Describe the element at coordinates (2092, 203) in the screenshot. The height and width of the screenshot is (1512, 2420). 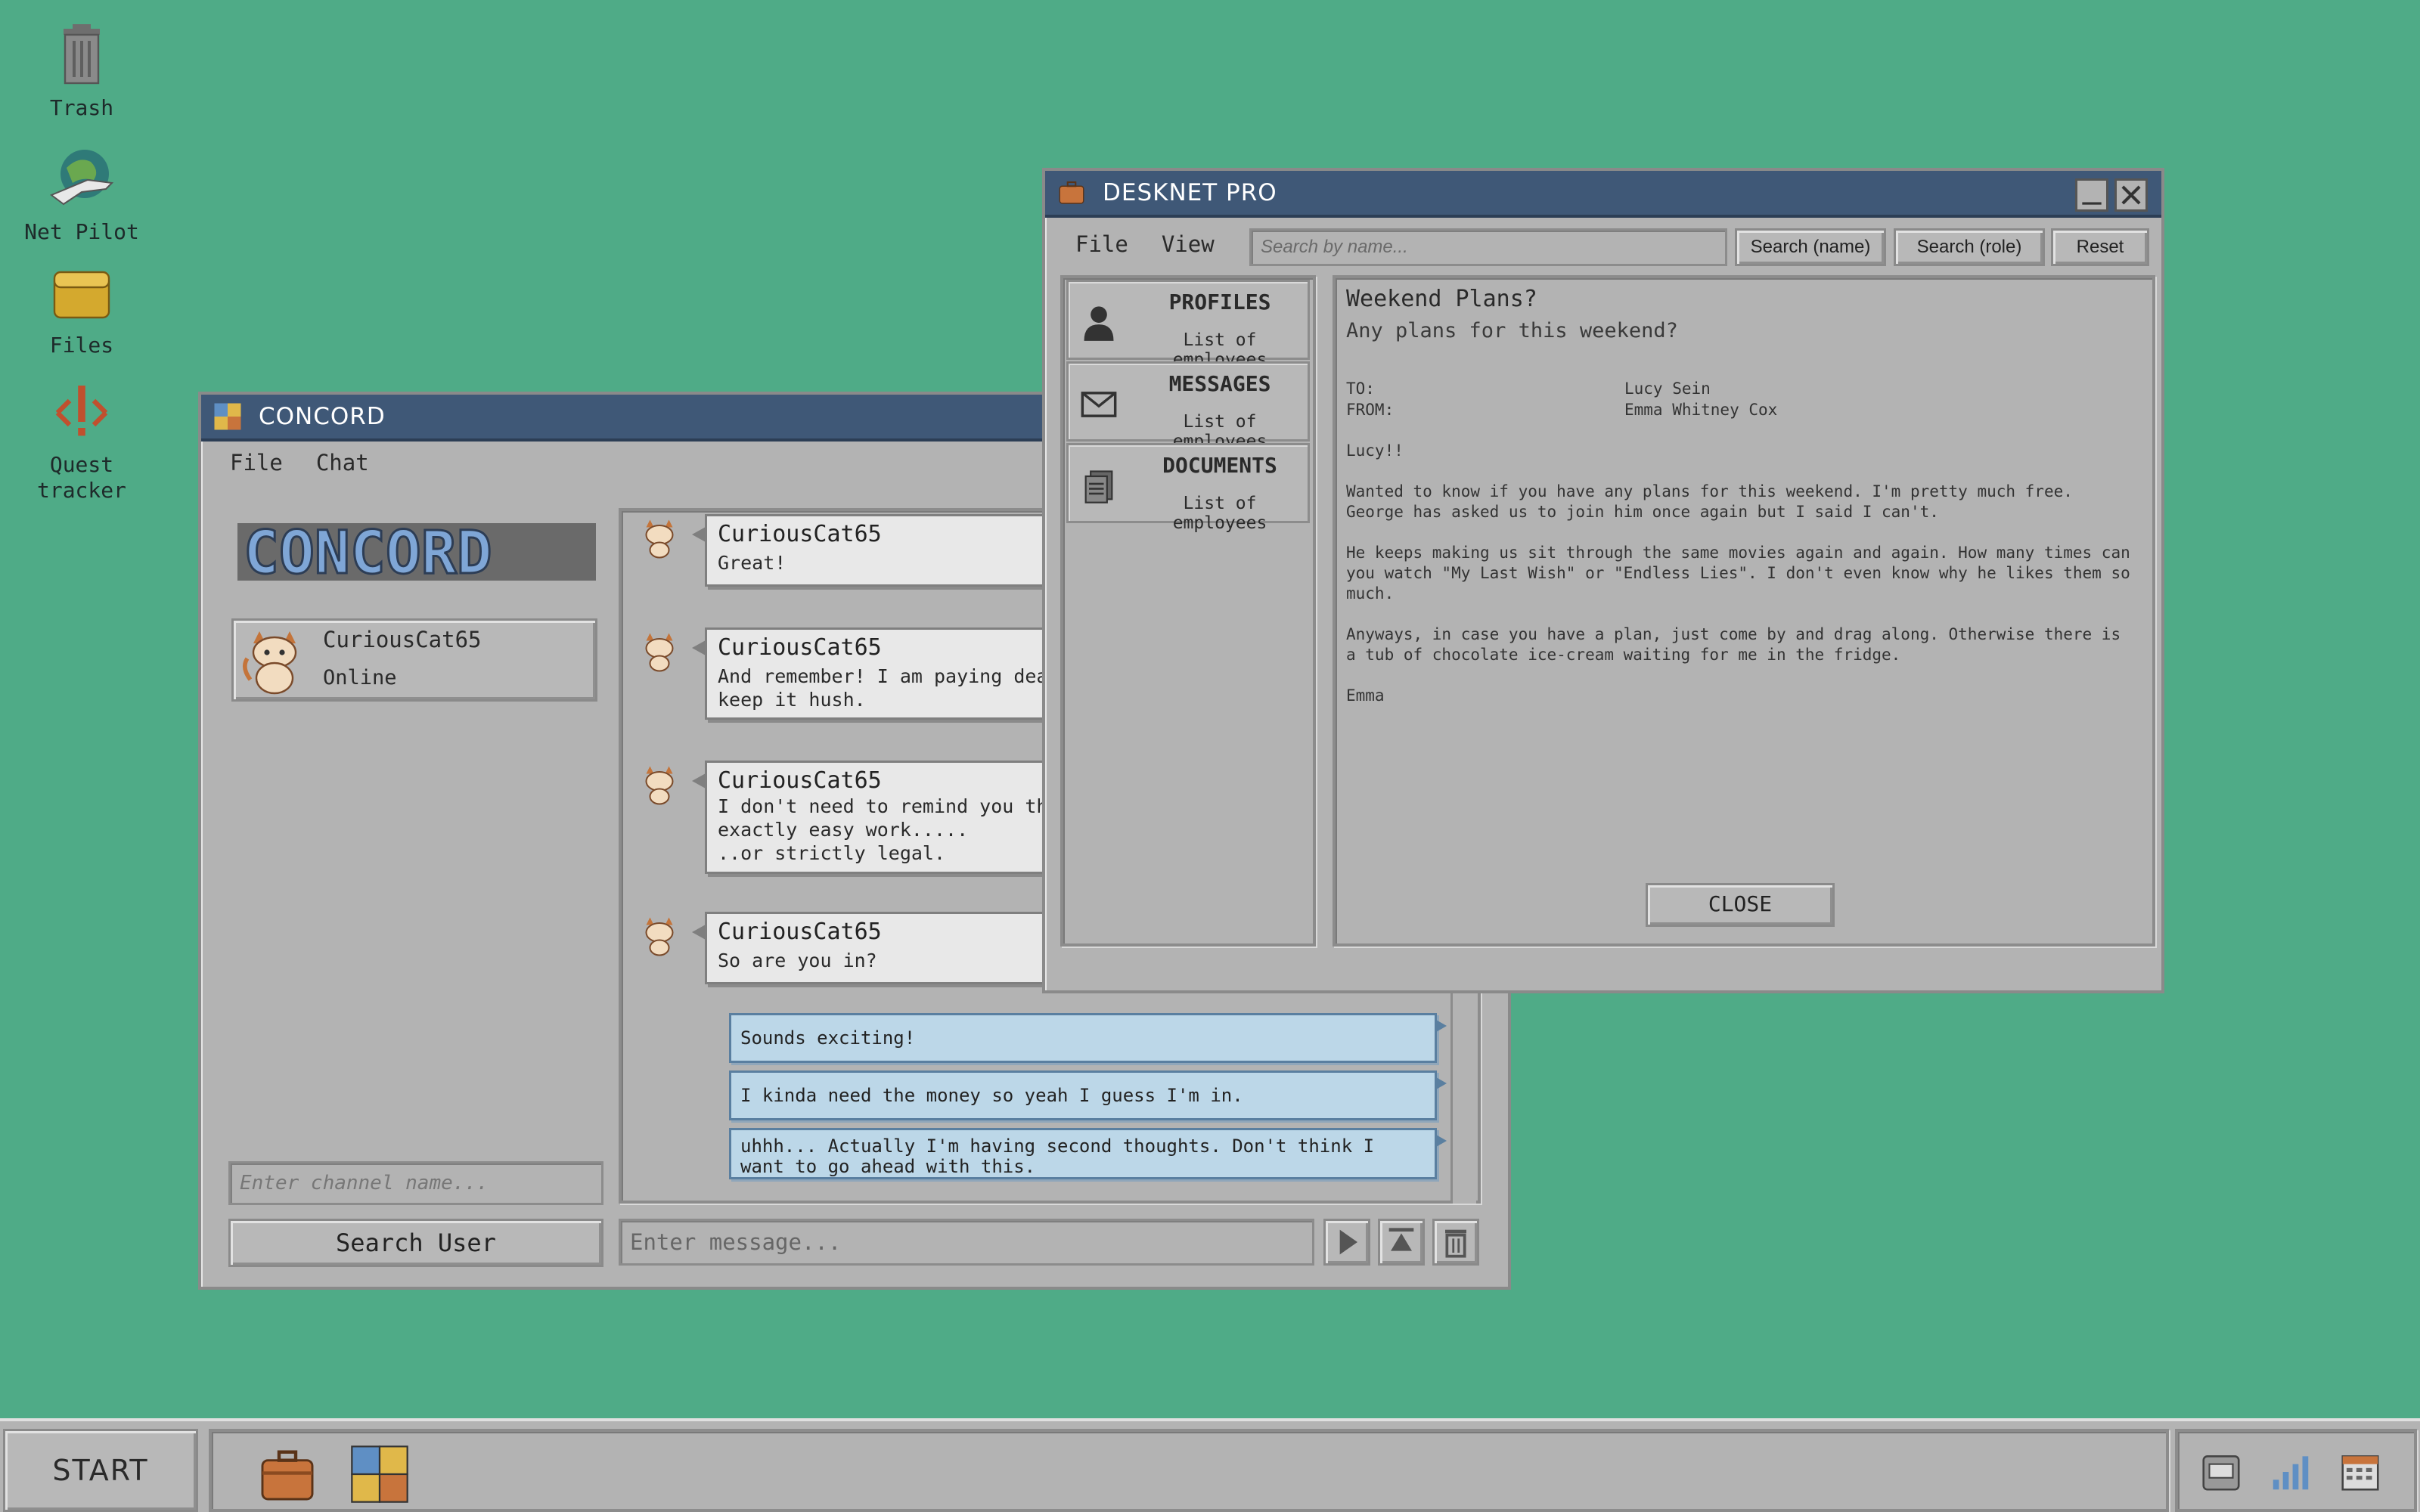
I see `minimize-icon` at that location.